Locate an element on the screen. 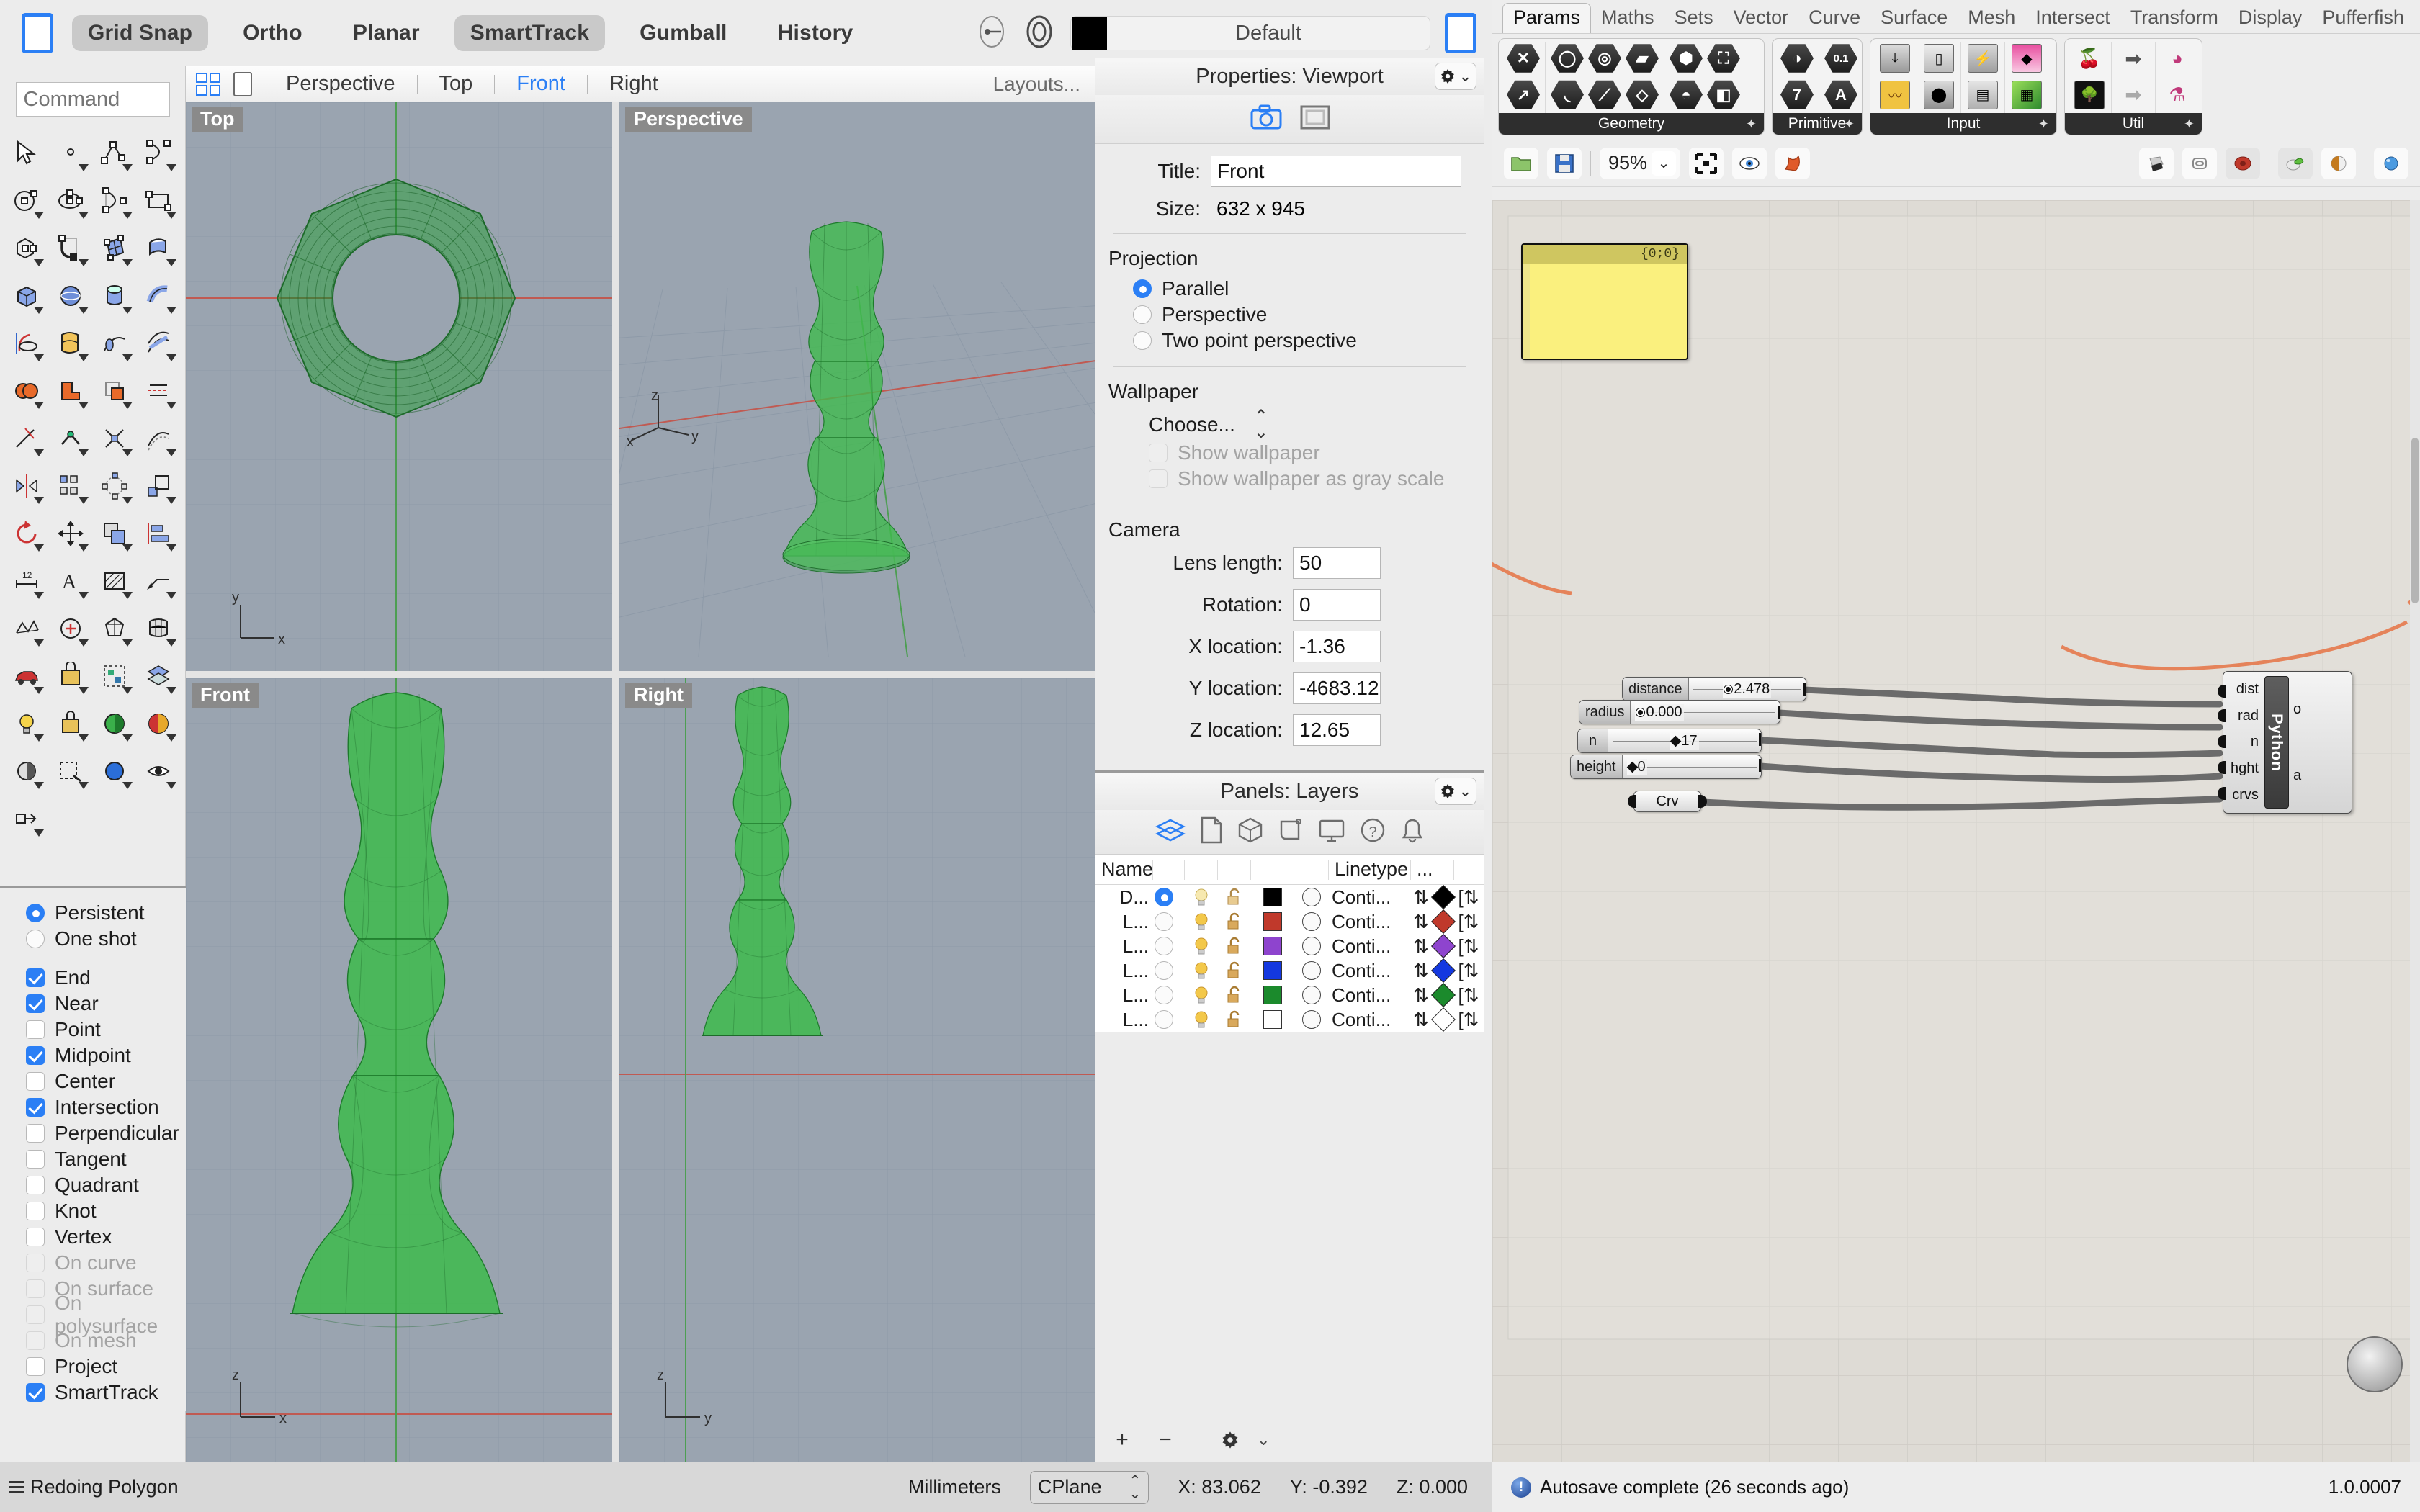  checkbox-point is located at coordinates (35, 1029).